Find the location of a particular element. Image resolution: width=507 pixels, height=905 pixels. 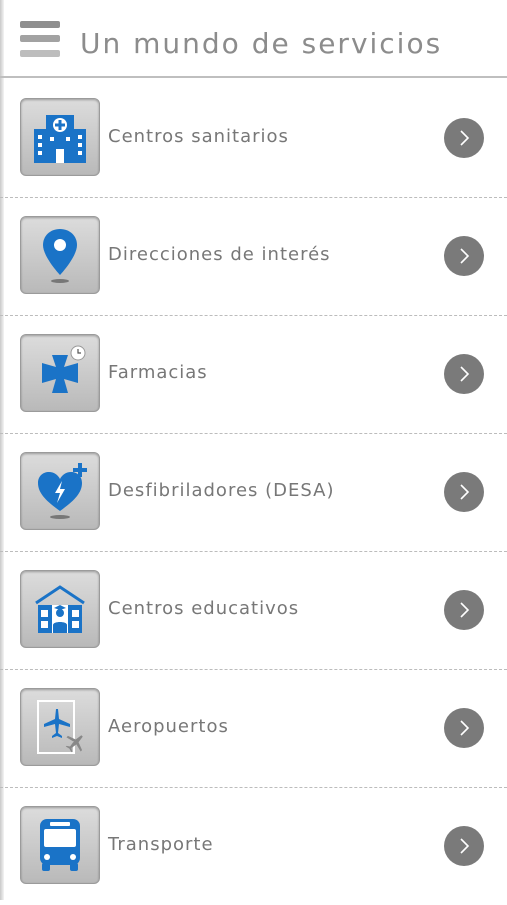

header-divider is located at coordinates (253, 77).